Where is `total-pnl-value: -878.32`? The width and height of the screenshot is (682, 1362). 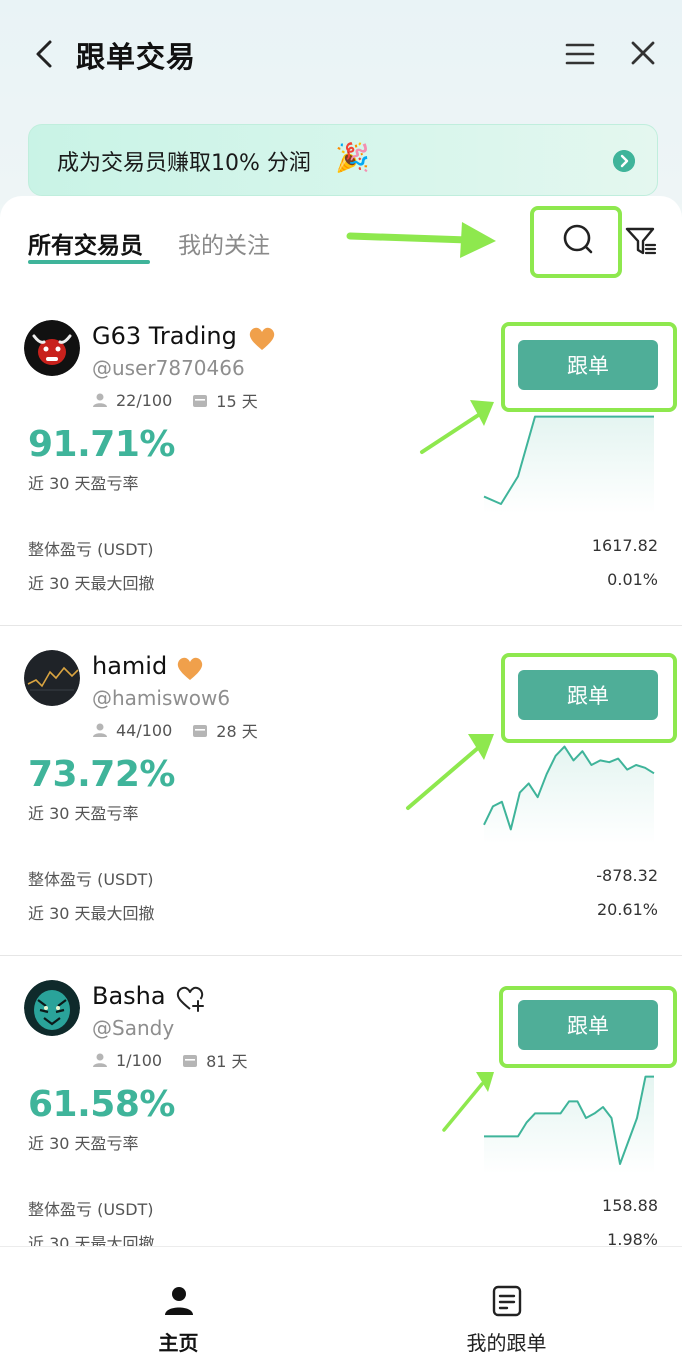
total-pnl-value: -878.32 is located at coordinates (627, 875).